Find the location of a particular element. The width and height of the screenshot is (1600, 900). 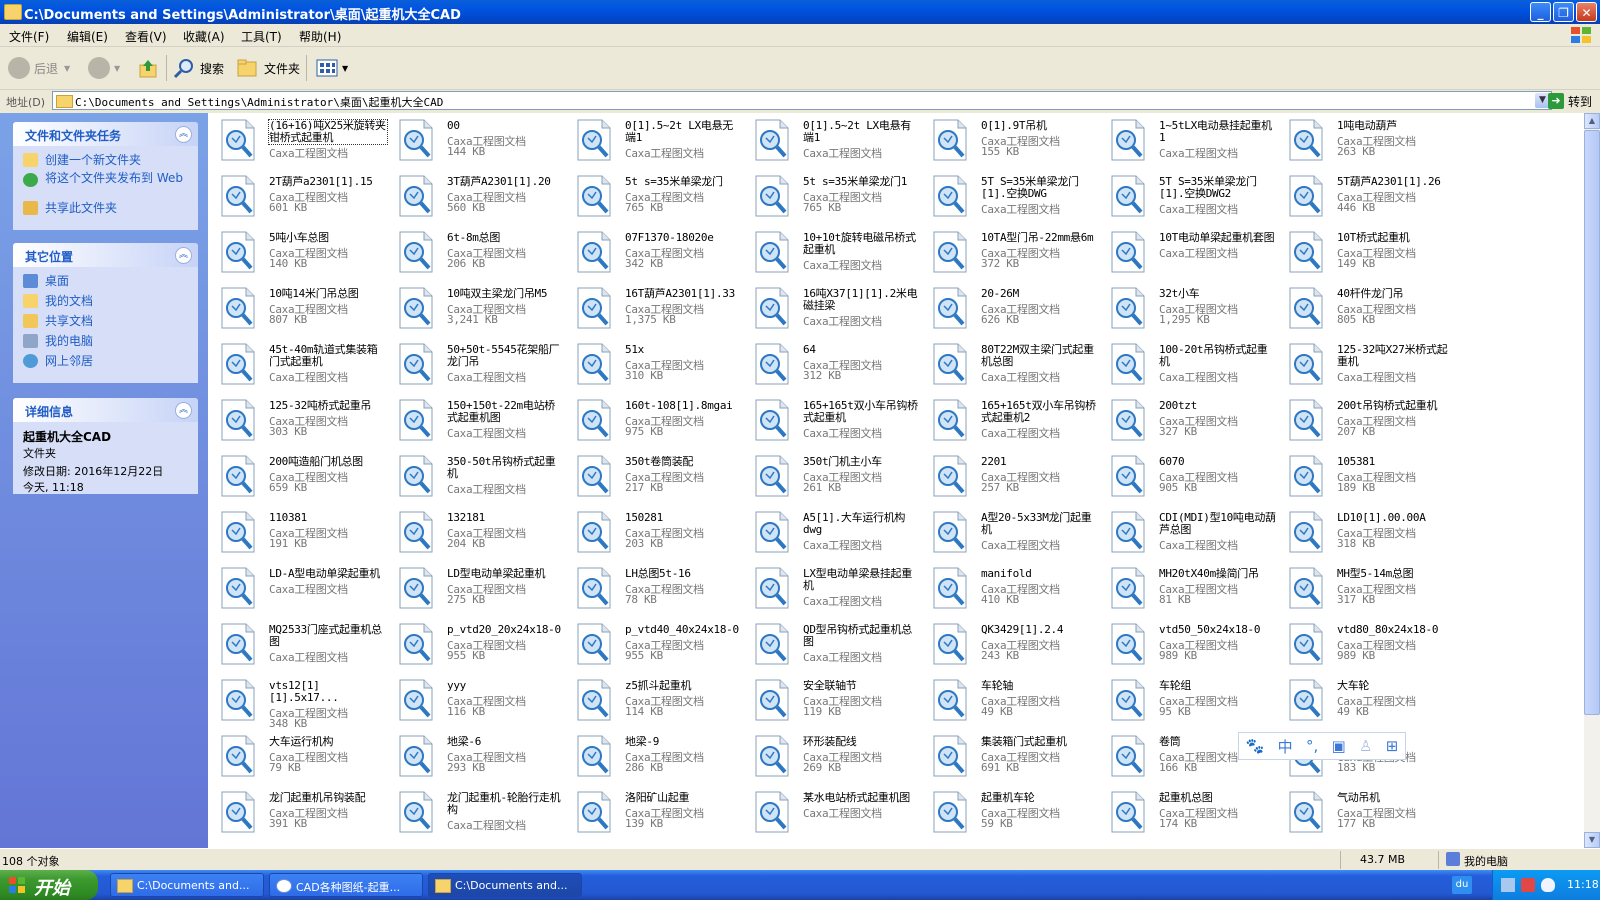

file-item: A5[1].大车运行机构dwg Caxa工程图文档 is located at coordinates (841, 536).